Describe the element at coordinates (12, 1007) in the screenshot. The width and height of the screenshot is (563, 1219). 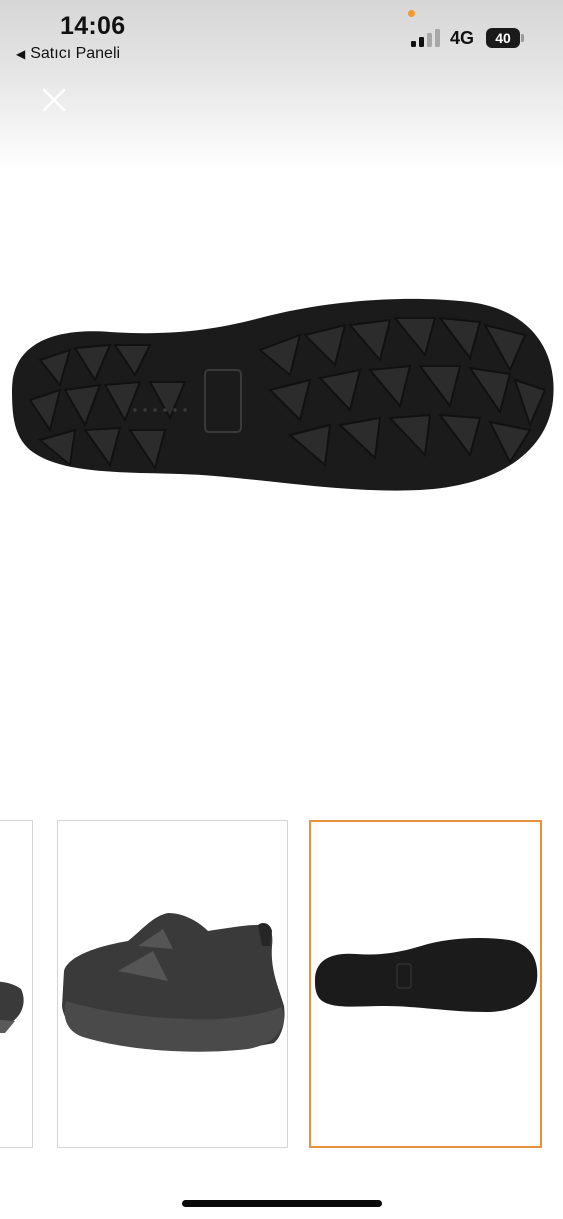
I see `thumbnail-1-image` at that location.